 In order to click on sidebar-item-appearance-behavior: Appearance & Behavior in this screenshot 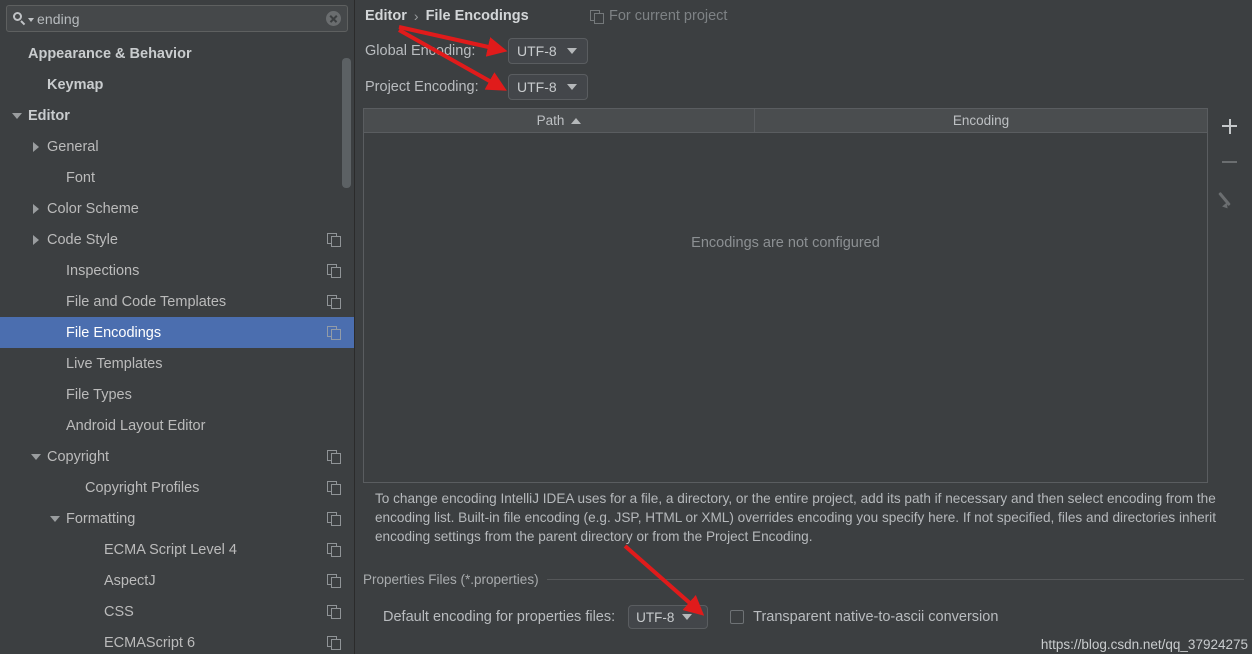, I will do `click(177, 53)`.